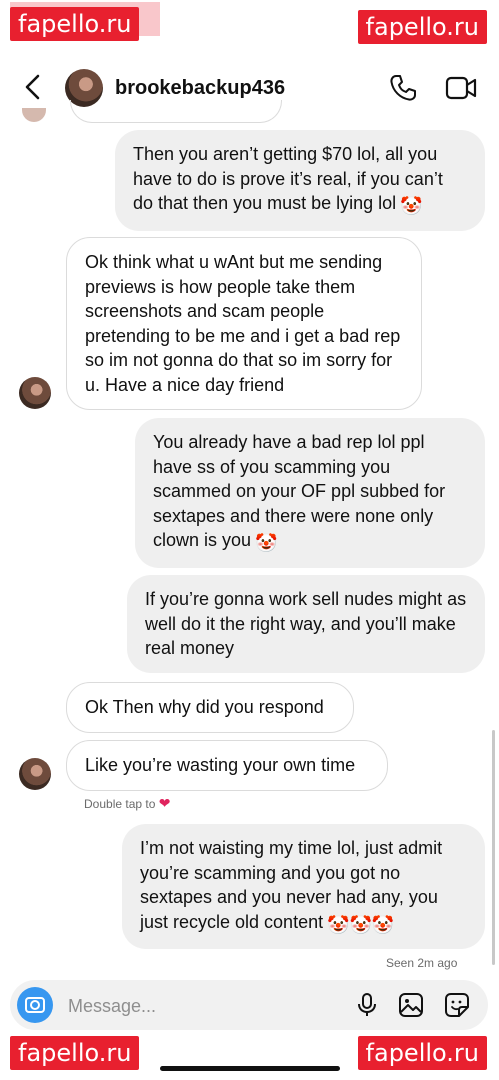 The height and width of the screenshot is (1080, 499). I want to click on message-bubble-incoming: Like you’re wasting your own time, so click(227, 765).